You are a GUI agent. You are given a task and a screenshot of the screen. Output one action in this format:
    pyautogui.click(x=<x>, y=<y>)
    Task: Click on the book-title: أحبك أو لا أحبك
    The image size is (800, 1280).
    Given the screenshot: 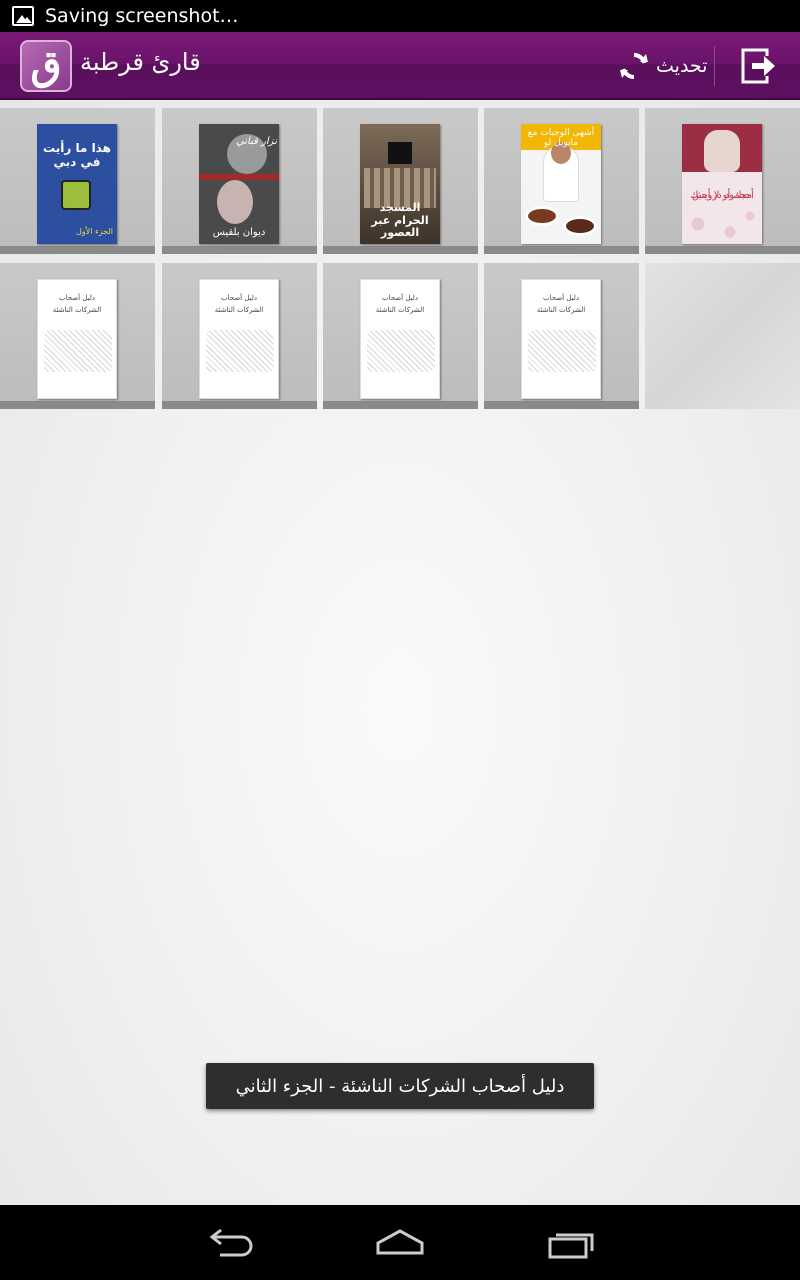 What is the action you would take?
    pyautogui.click(x=722, y=195)
    